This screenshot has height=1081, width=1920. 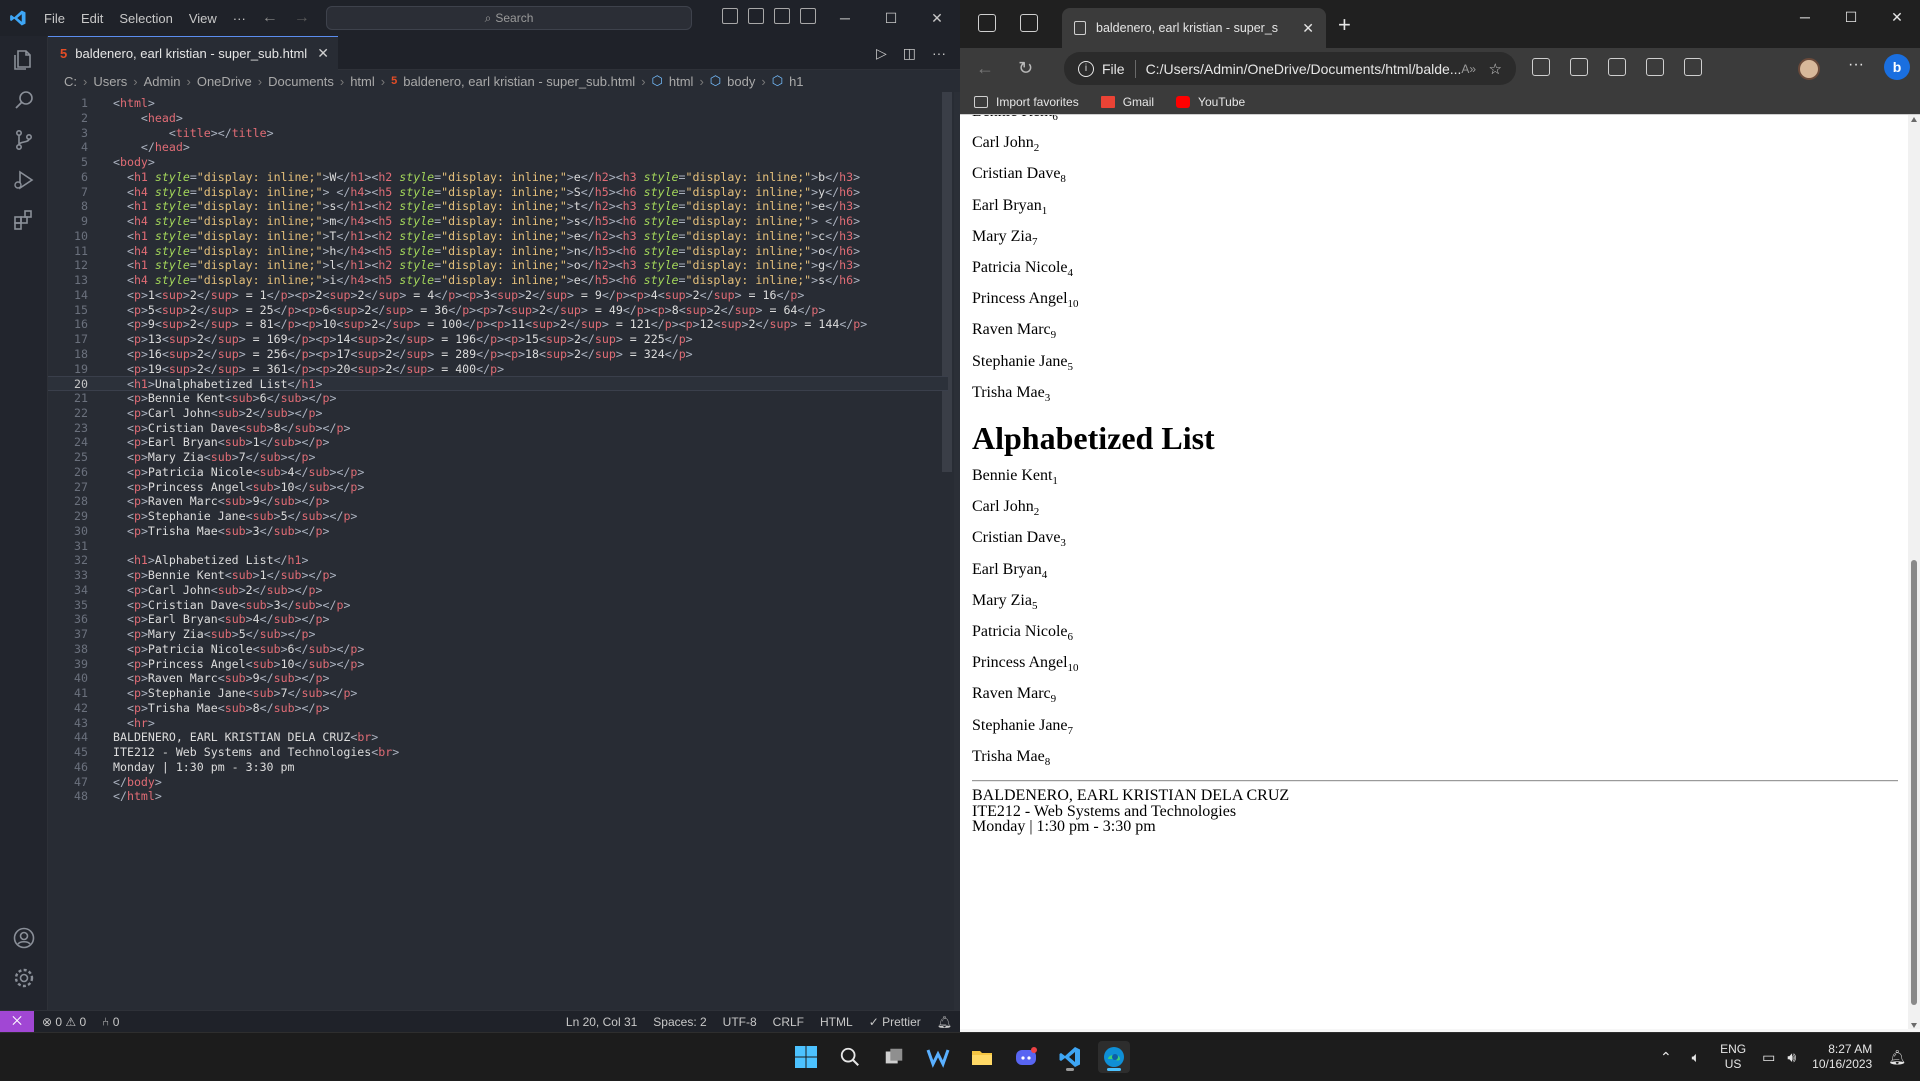 What do you see at coordinates (741, 81) in the screenshot?
I see `breadcrumb-body: body` at bounding box center [741, 81].